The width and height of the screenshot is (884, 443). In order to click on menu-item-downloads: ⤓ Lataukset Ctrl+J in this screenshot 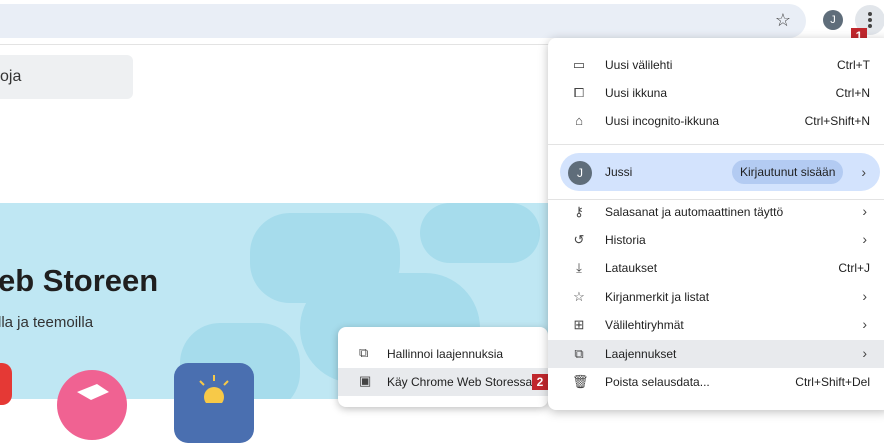, I will do `click(716, 268)`.